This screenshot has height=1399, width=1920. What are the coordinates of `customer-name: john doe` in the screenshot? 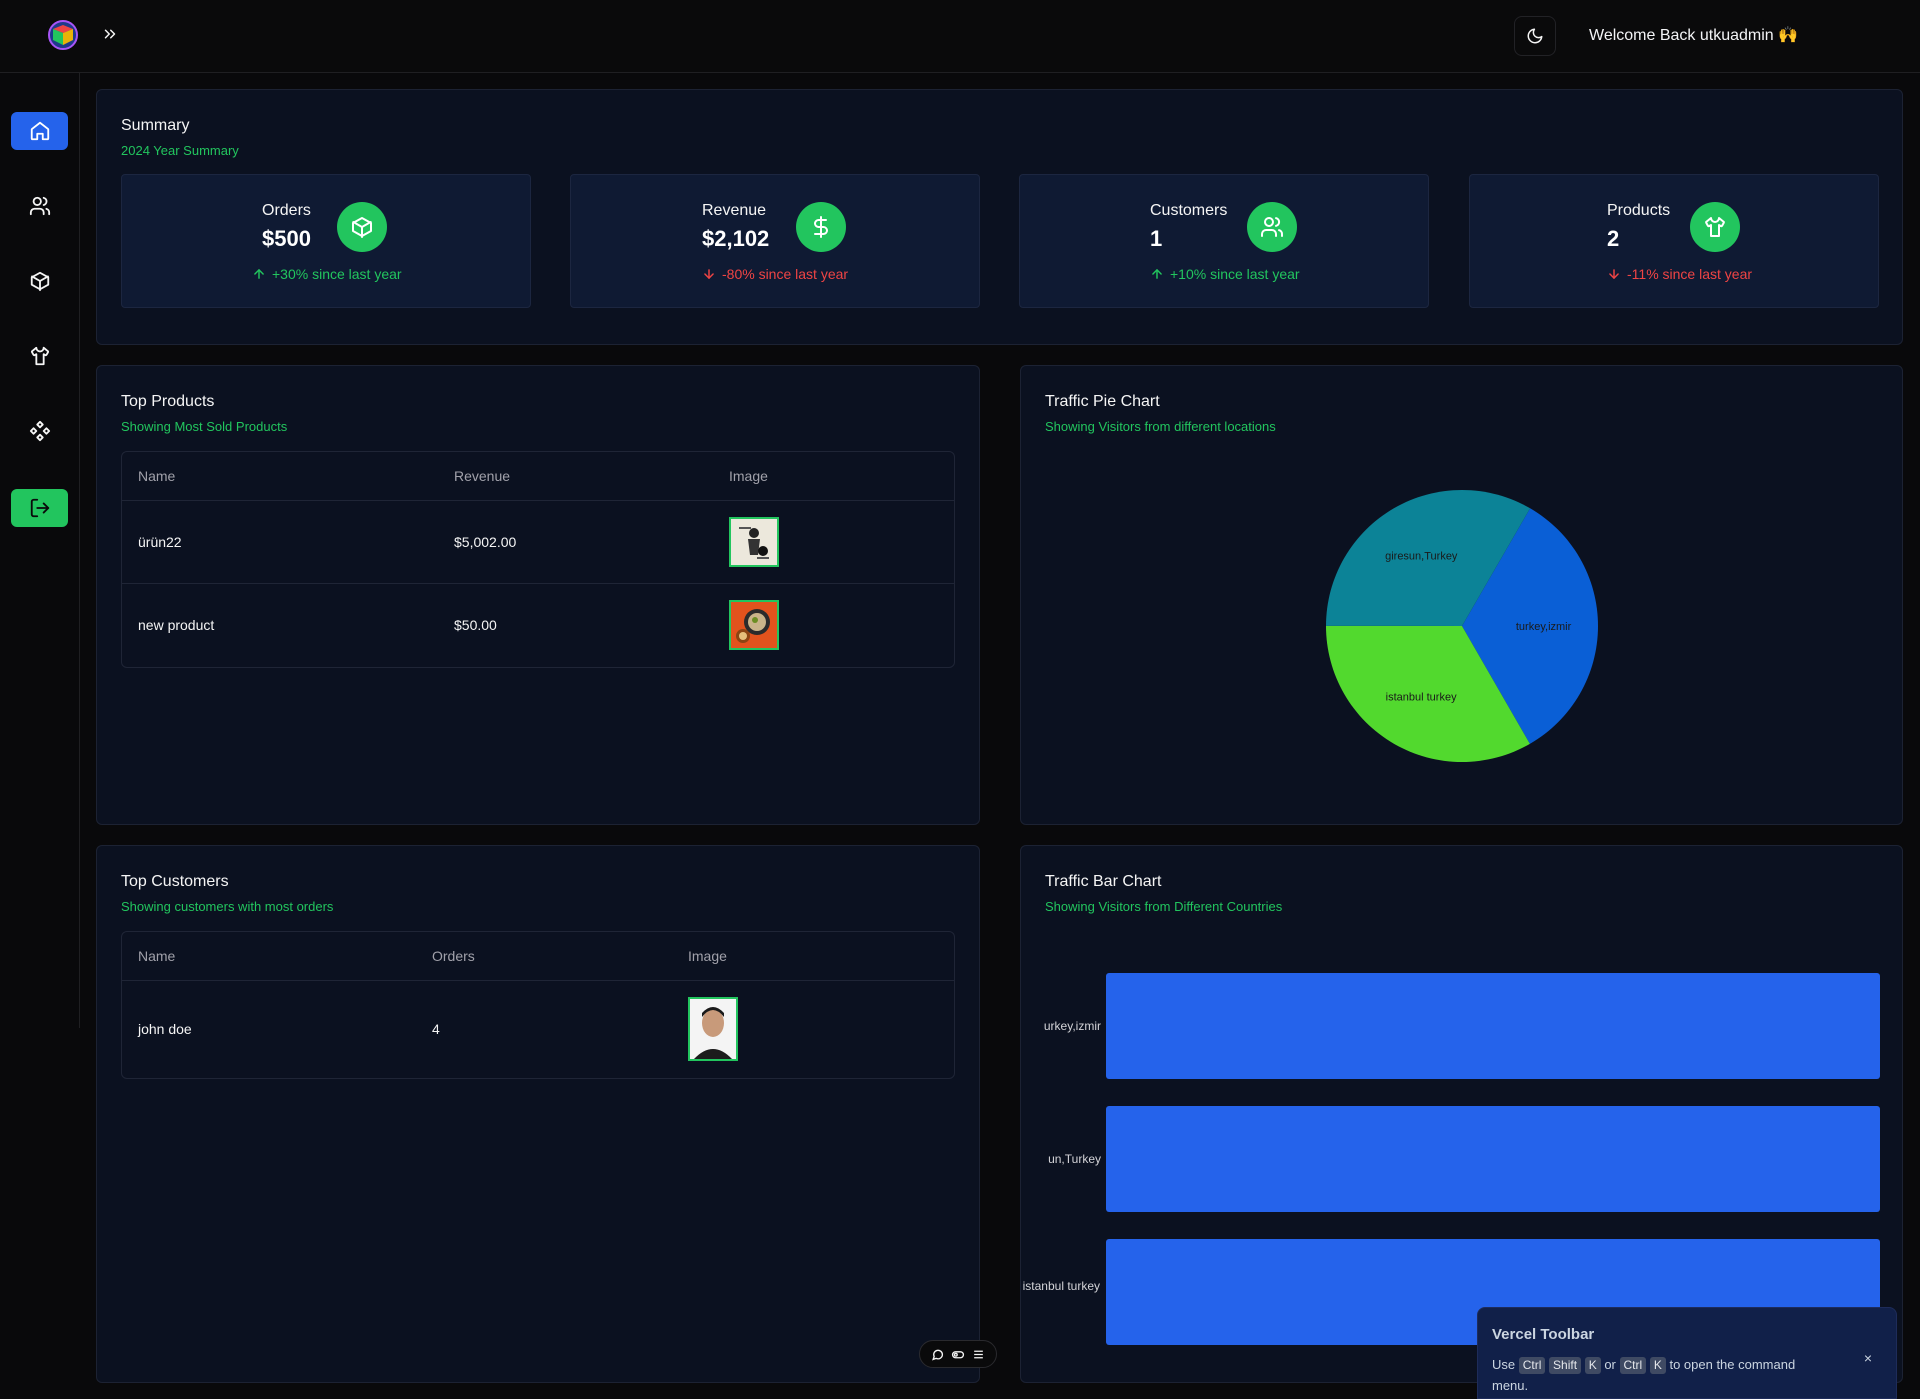 It's located at (165, 1029).